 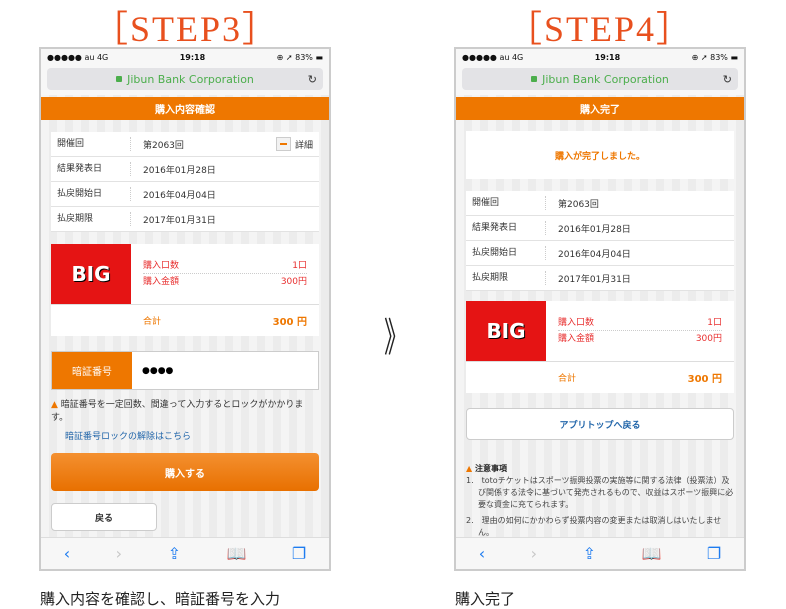 What do you see at coordinates (283, 144) in the screenshot?
I see `minus-icon` at bounding box center [283, 144].